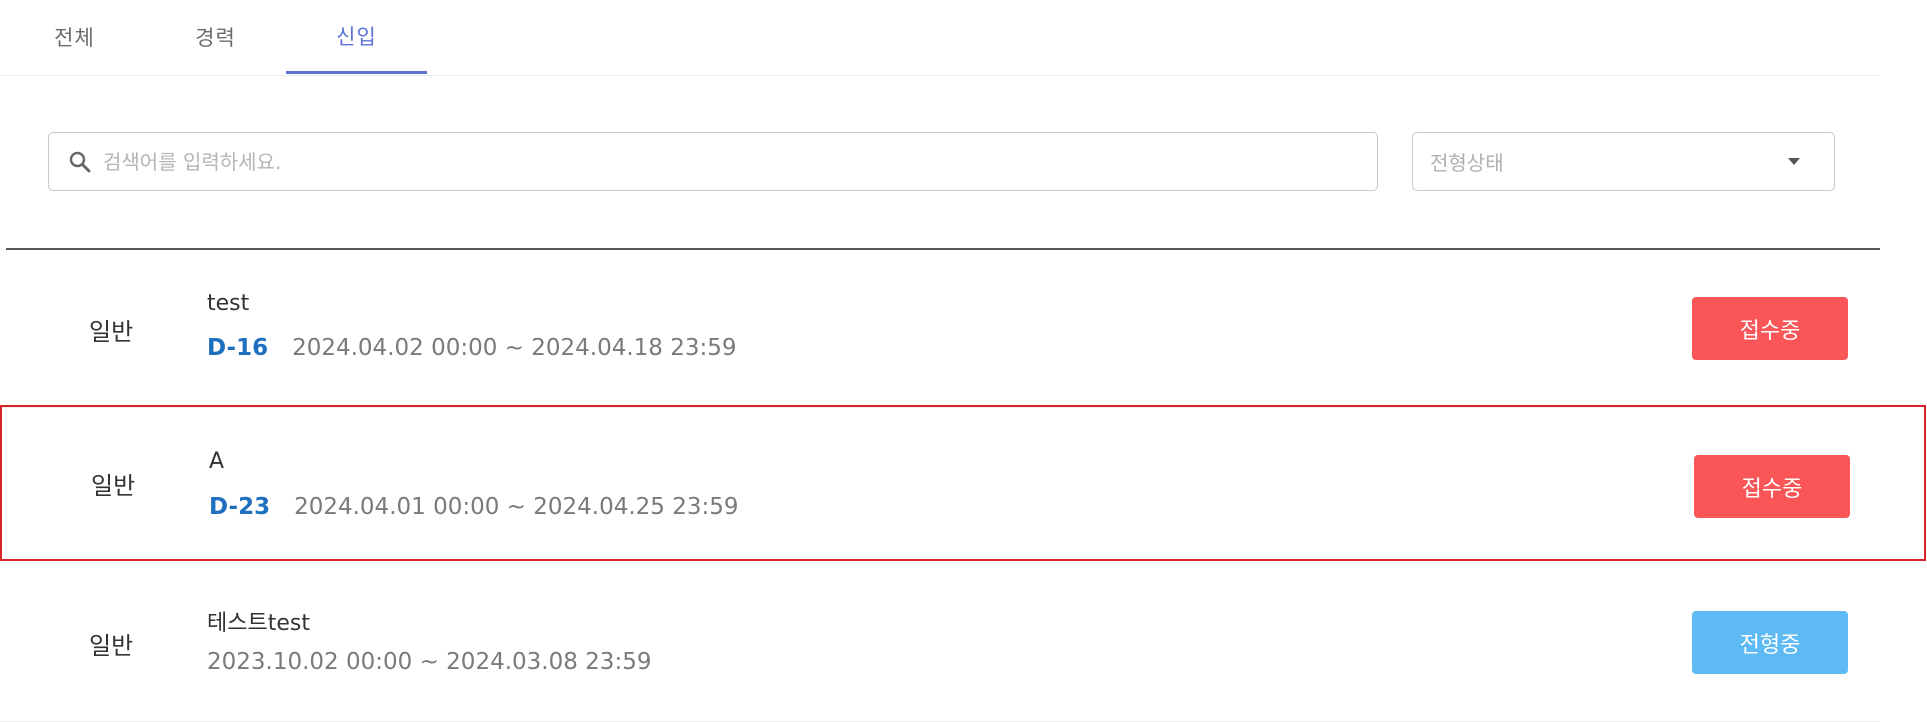 This screenshot has height=722, width=1927. Describe the element at coordinates (1794, 161) in the screenshot. I see `caret-down-icon` at that location.